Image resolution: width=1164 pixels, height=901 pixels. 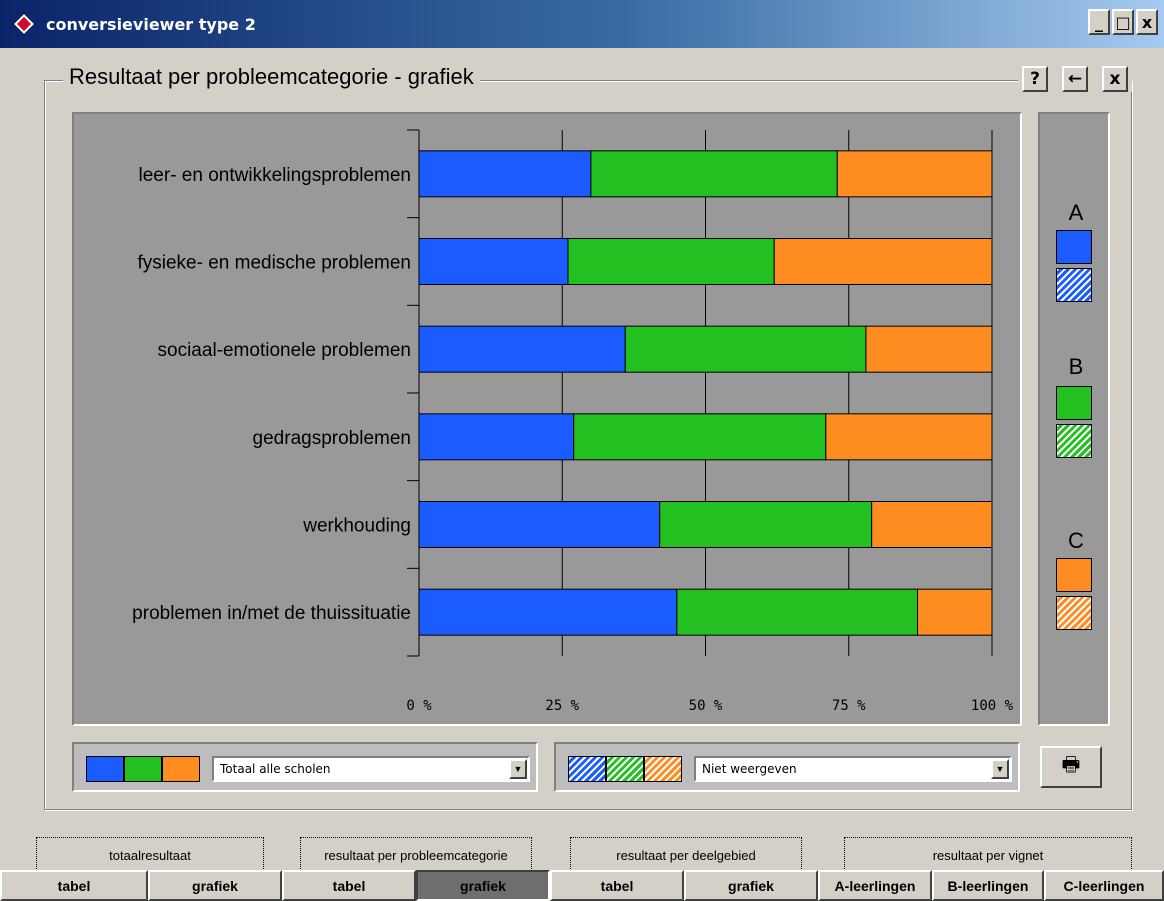 What do you see at coordinates (24, 24) in the screenshot?
I see `app-icon` at bounding box center [24, 24].